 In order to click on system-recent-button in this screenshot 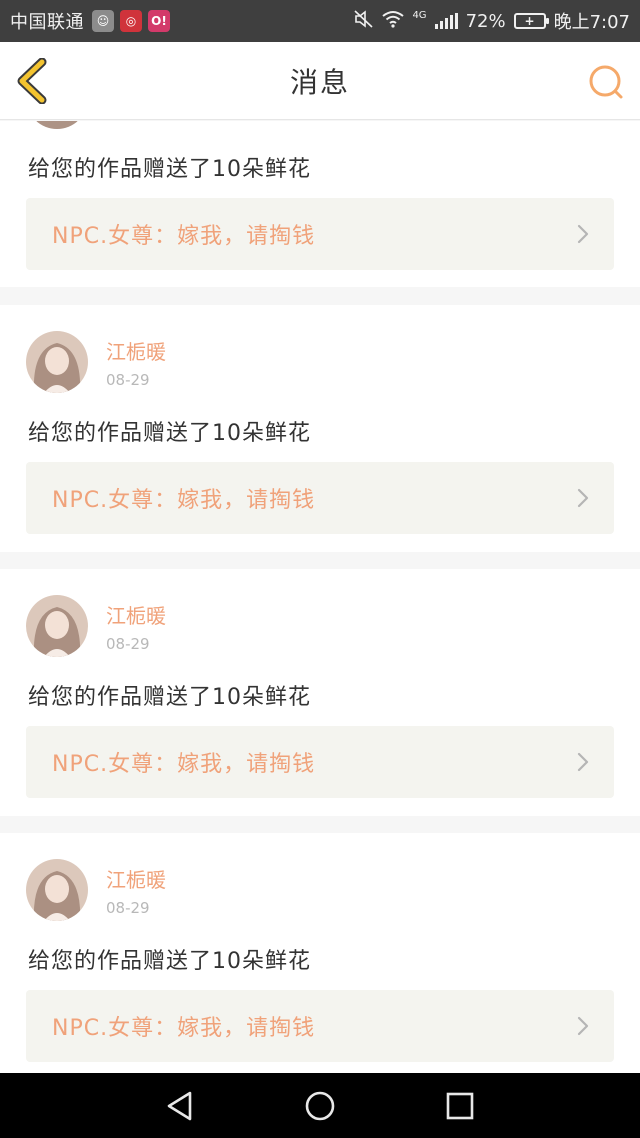, I will do `click(460, 1106)`.